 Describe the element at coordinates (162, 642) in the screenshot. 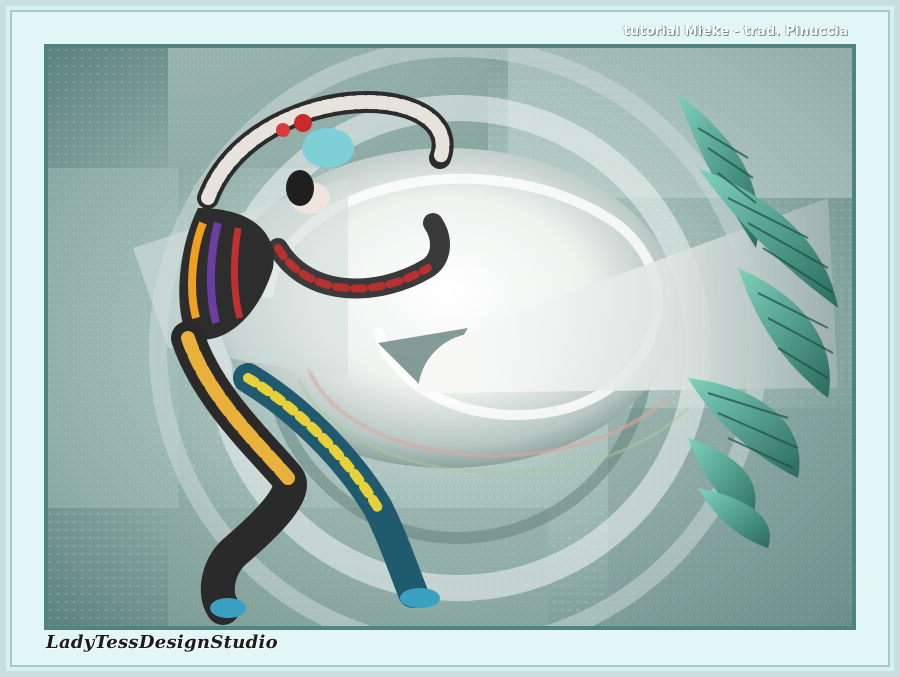

I see `artist-signature: LadyTessDesignStudio` at that location.